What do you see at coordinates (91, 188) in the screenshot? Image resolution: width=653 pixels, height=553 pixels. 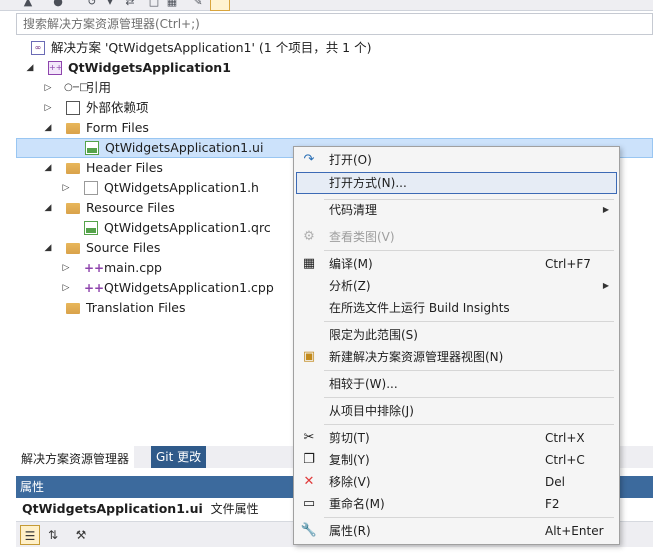 I see `header-file-icon` at bounding box center [91, 188].